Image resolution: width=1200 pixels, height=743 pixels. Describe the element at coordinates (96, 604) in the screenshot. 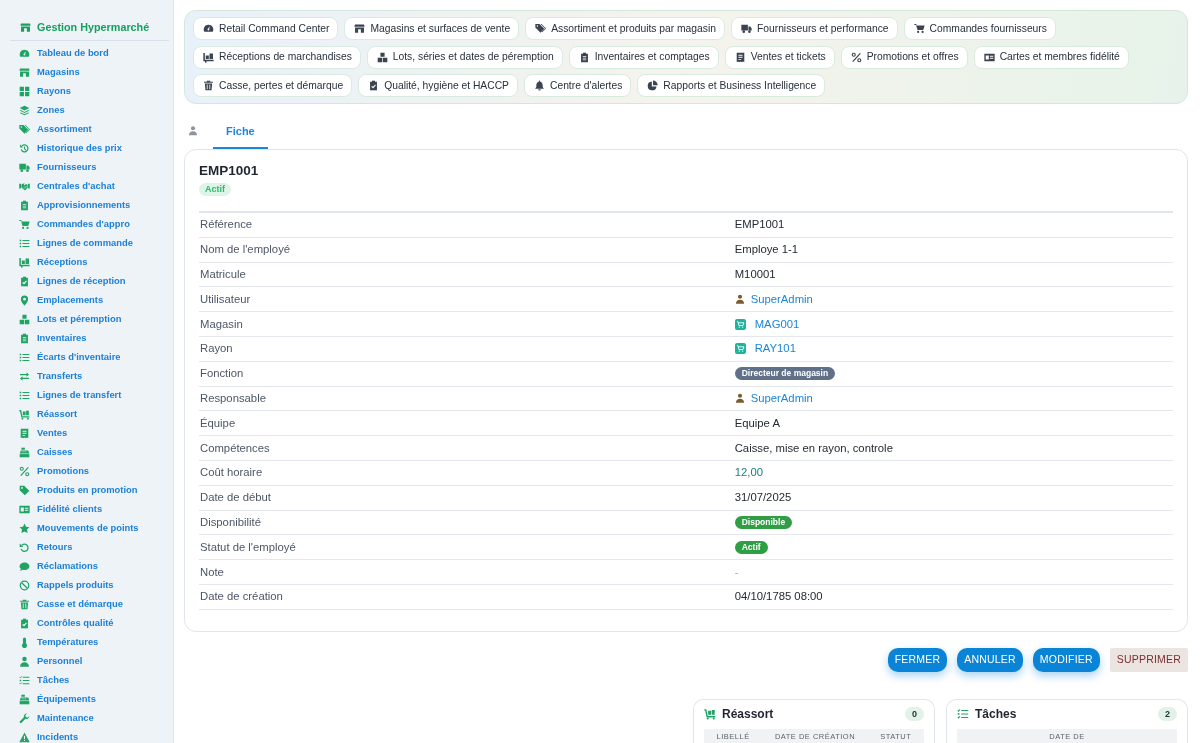

I see `sidebar-item: Casse et démarque` at that location.